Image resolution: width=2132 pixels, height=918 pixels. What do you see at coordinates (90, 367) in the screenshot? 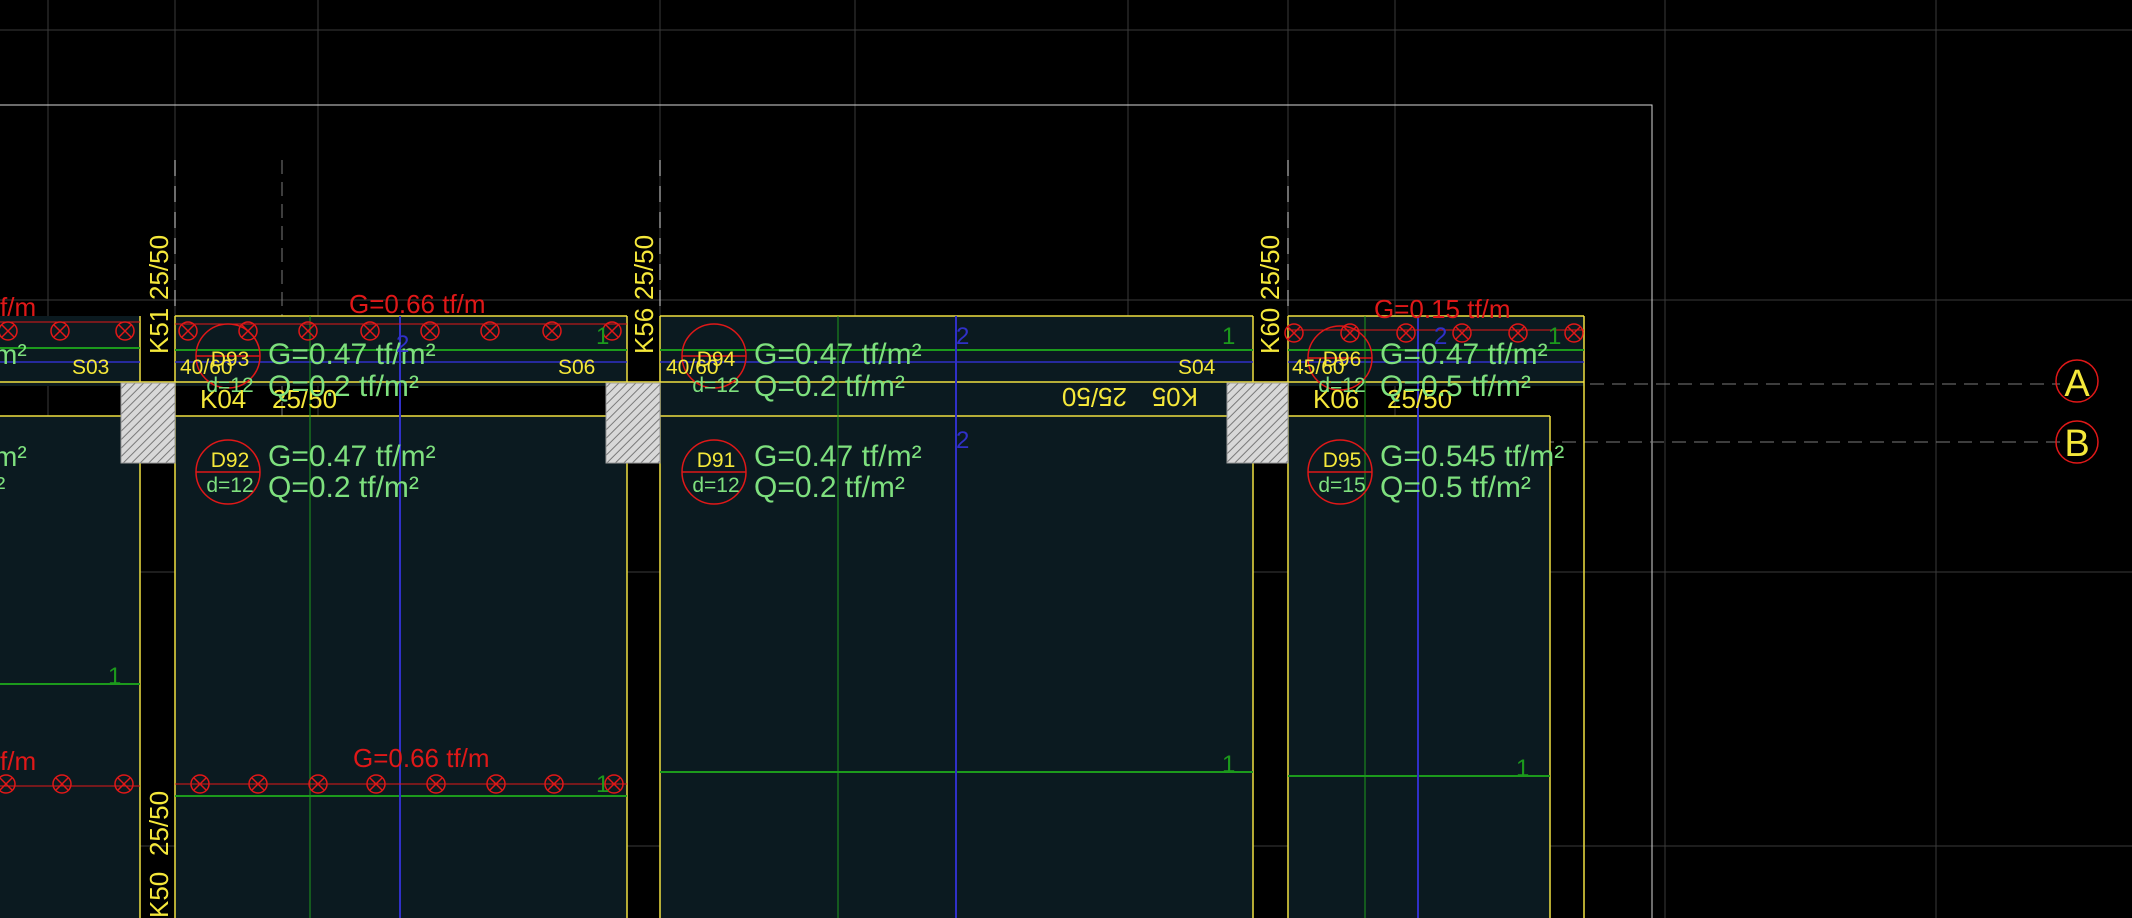
I see `section-s03: S03` at bounding box center [90, 367].